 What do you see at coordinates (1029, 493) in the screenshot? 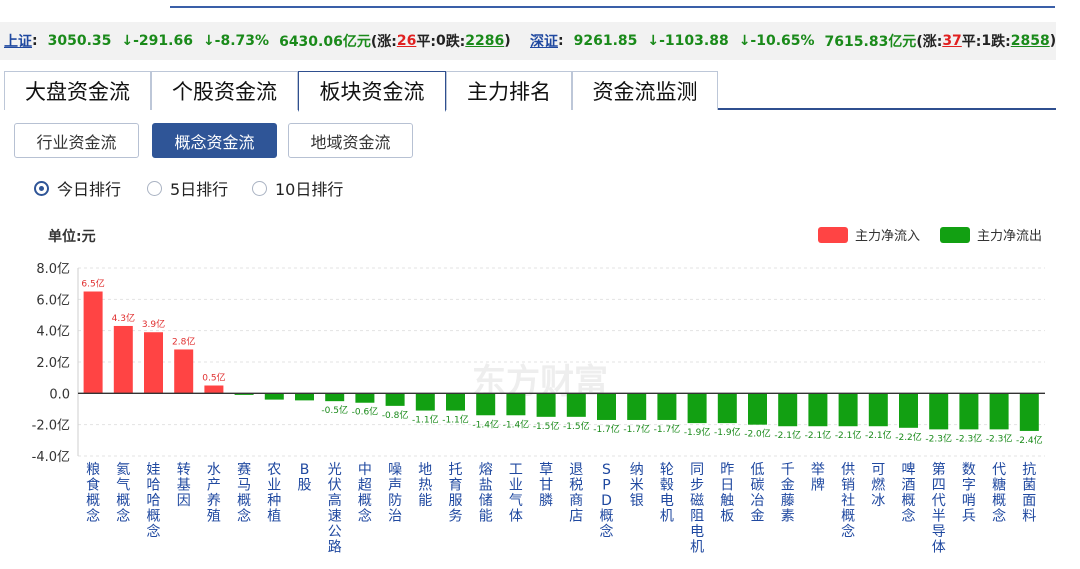
I see `category-label: 抗菌面料` at bounding box center [1029, 493].